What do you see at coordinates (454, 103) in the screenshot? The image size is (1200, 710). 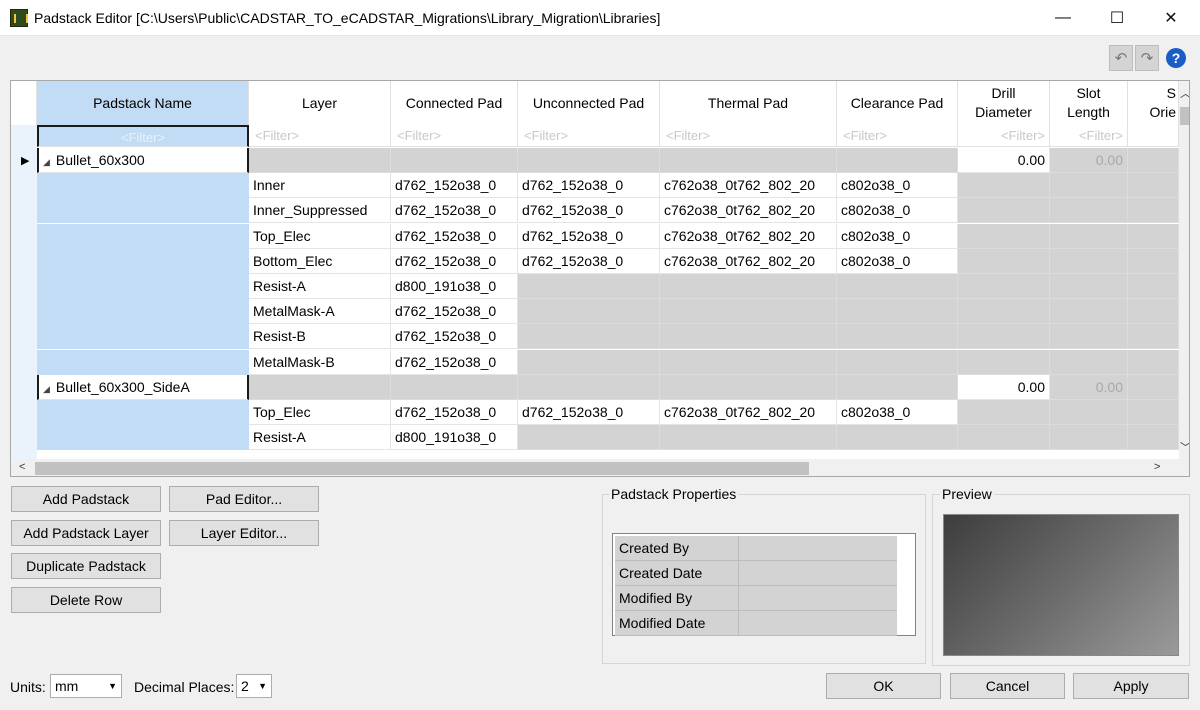 I see `column-header-connected-pad: Connected Pad` at bounding box center [454, 103].